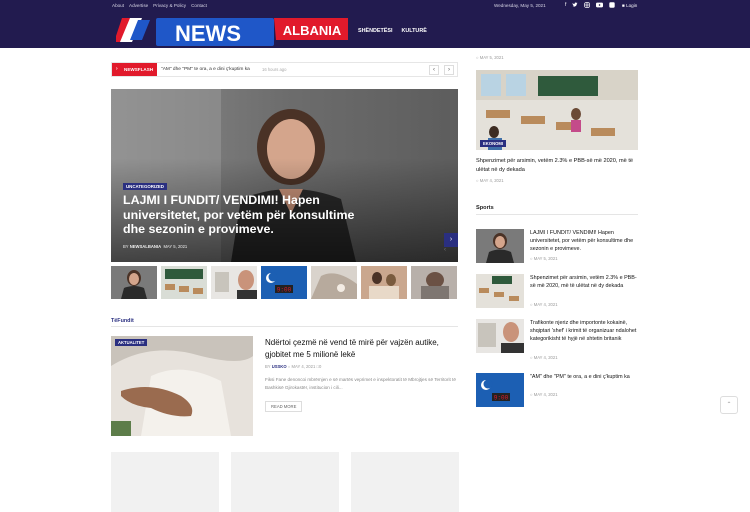 The height and width of the screenshot is (512, 750). I want to click on sidebar-top-date-text: MAY 5, 2021, so click(491, 57).